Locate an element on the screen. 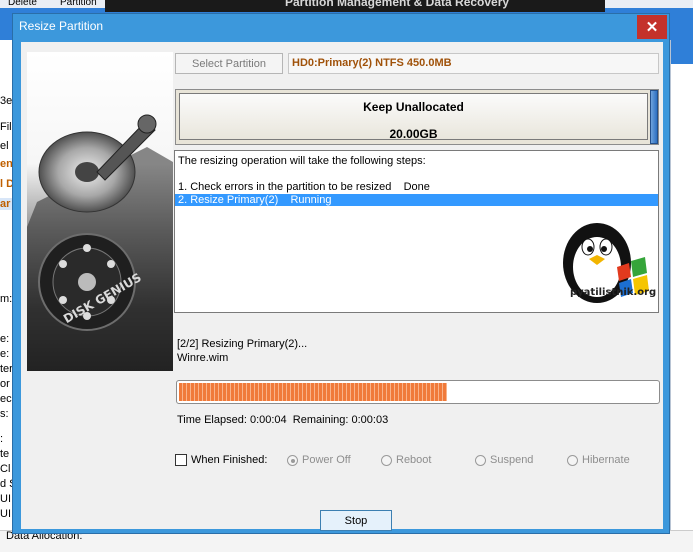 The width and height of the screenshot is (693, 552). remaining-value: 0:00:03 is located at coordinates (370, 420).